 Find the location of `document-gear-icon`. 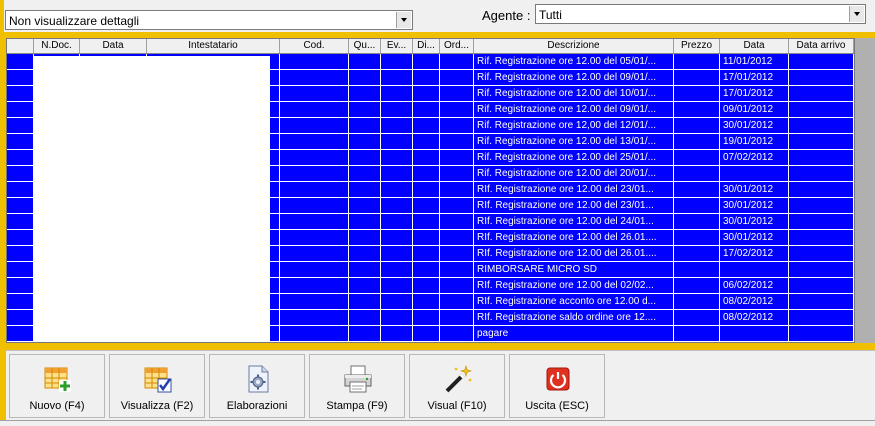

document-gear-icon is located at coordinates (258, 379).